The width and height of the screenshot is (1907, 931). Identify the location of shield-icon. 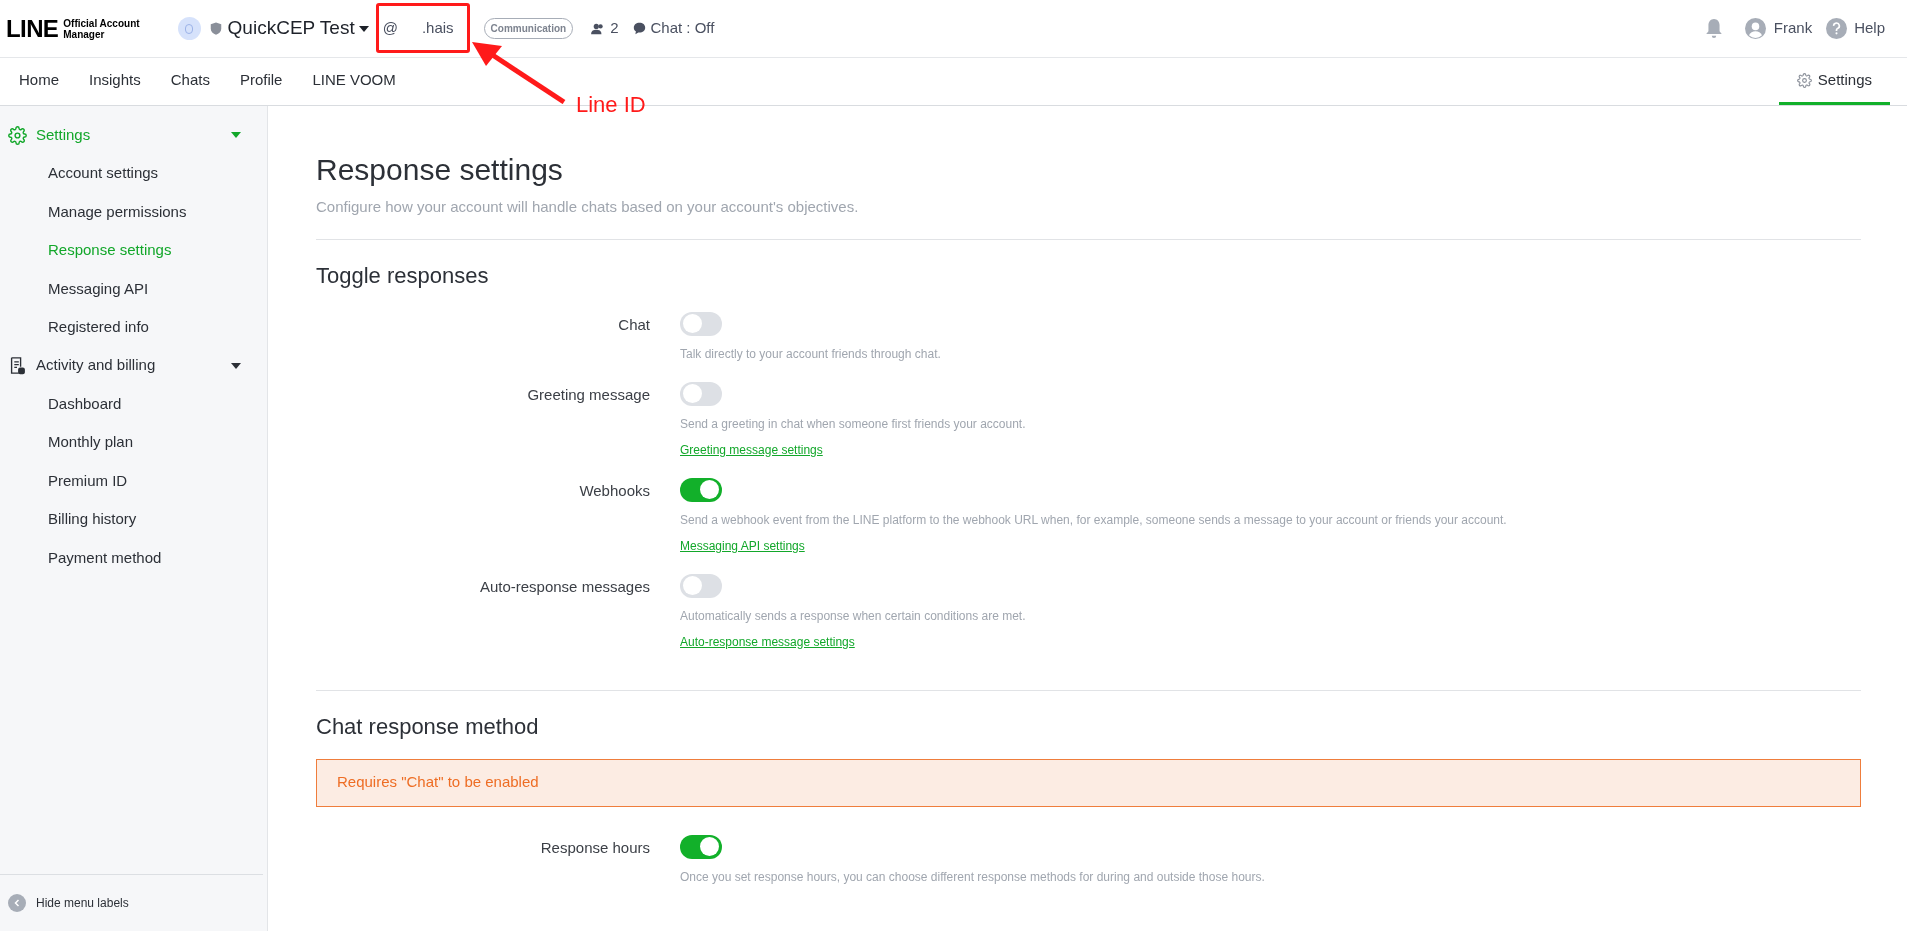
(215, 28).